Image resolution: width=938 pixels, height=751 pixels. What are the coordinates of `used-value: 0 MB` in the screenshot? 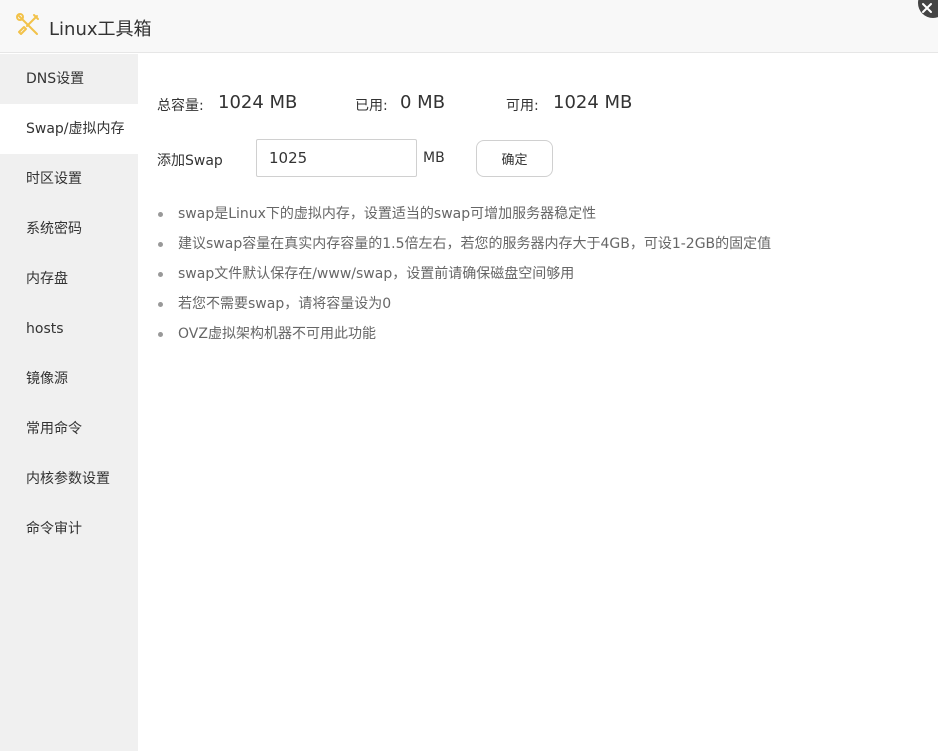 It's located at (423, 102).